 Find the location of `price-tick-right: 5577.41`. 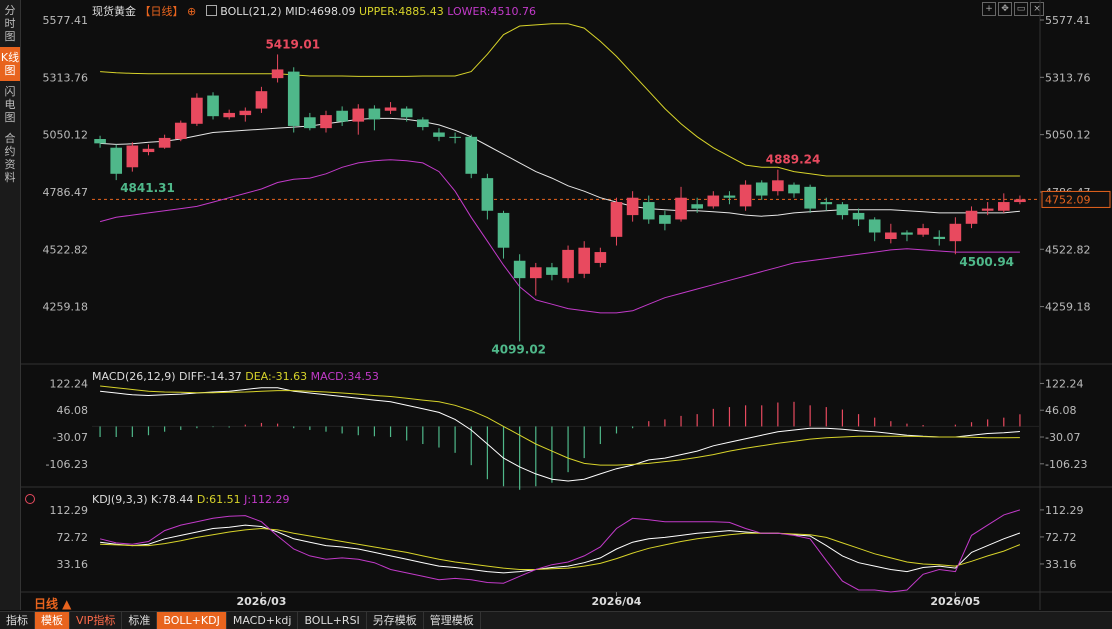

price-tick-right: 5577.41 is located at coordinates (1068, 20).